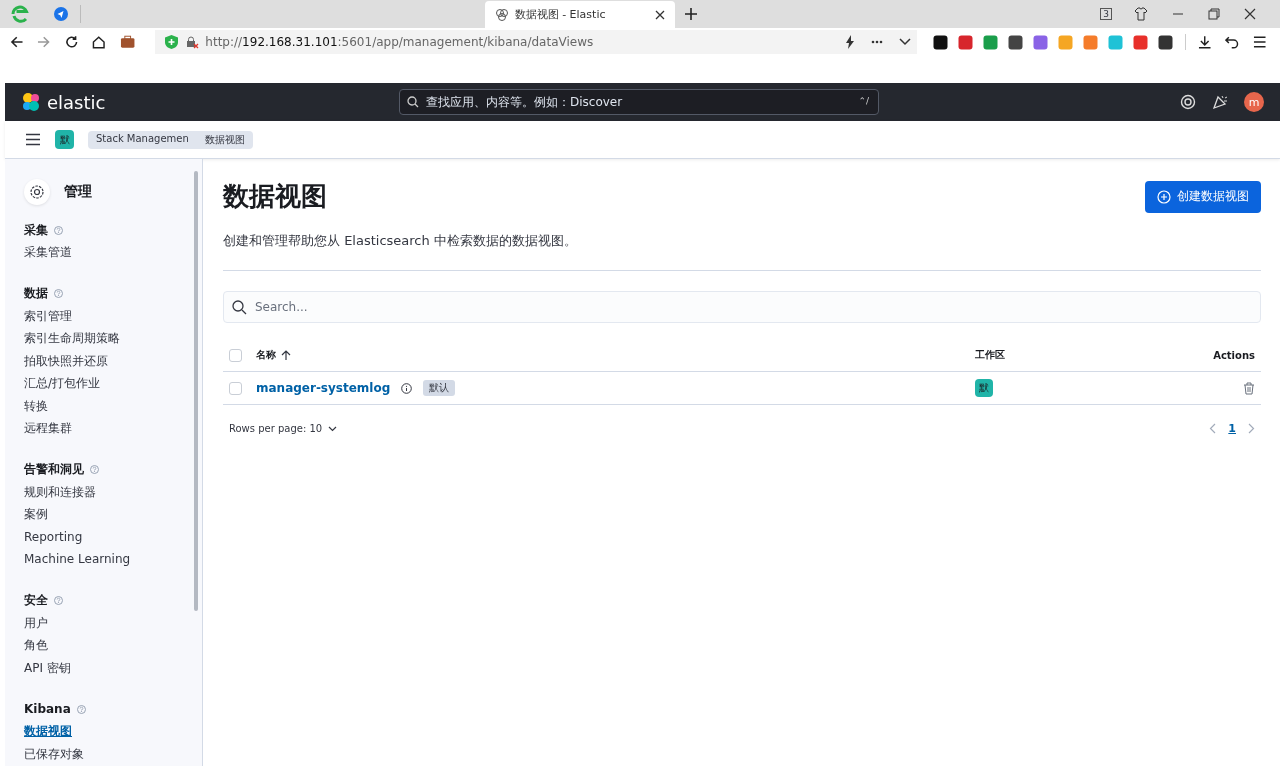 This screenshot has height=766, width=1280. I want to click on browser-logo-icon, so click(20, 14).